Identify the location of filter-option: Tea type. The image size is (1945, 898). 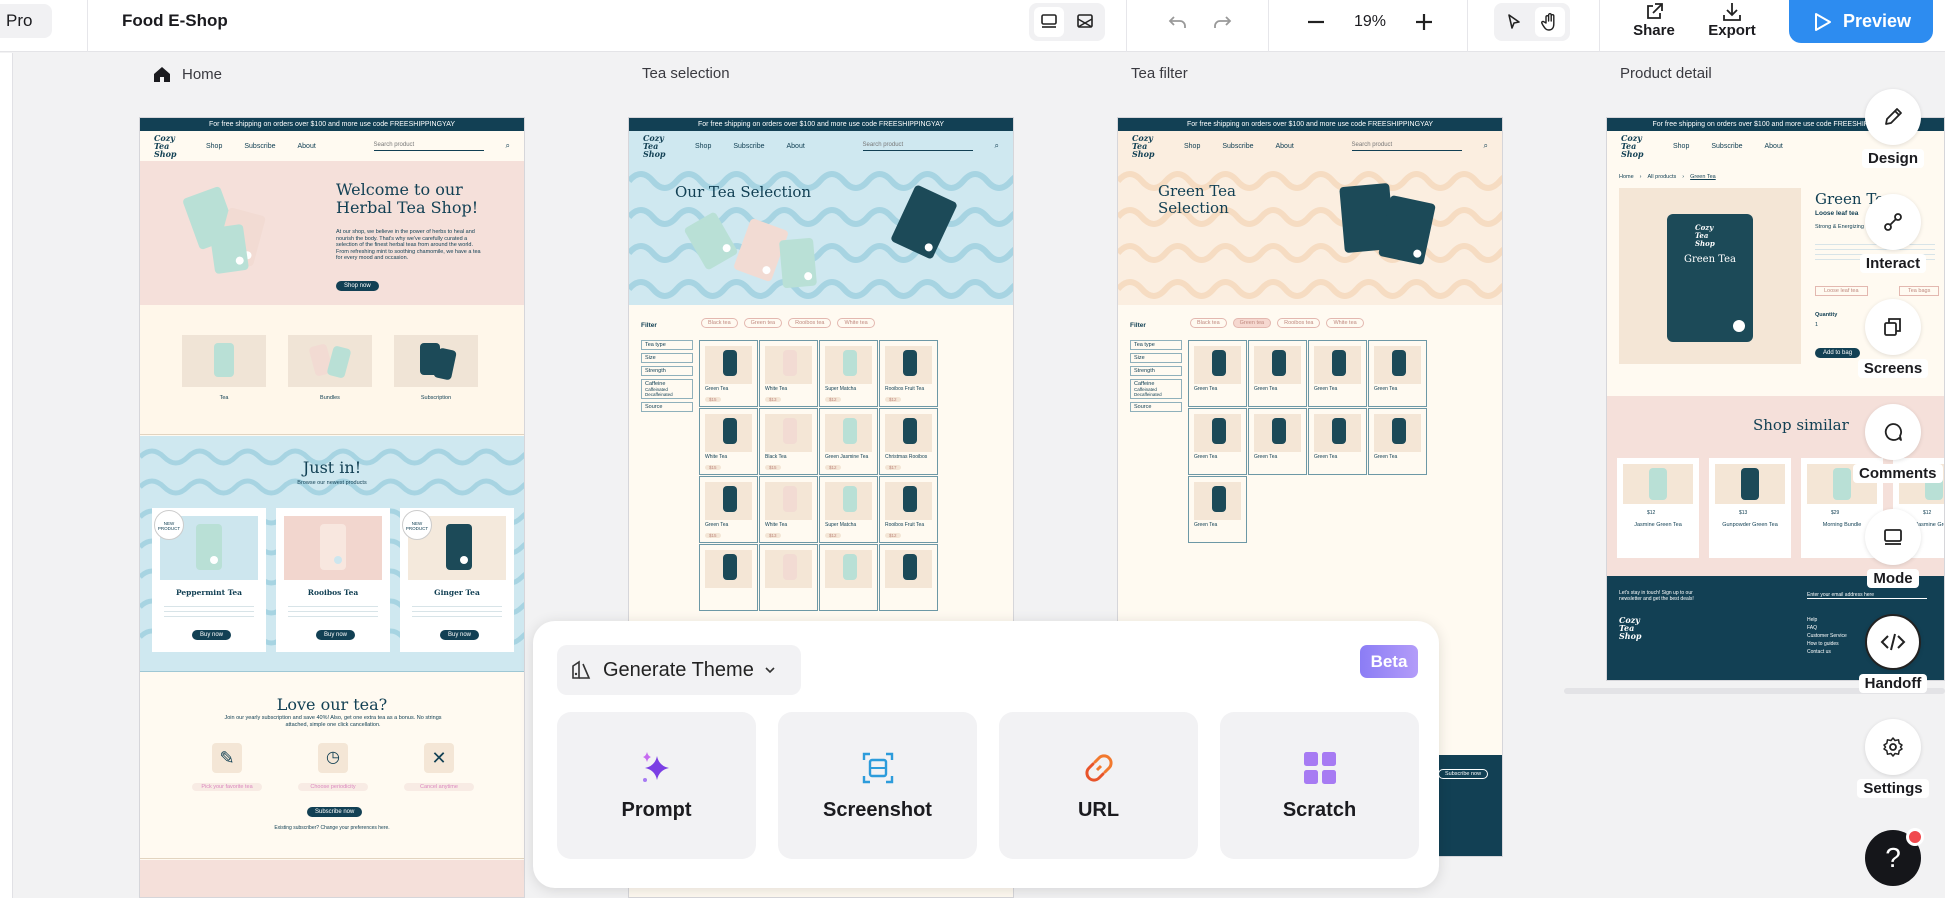
(667, 345).